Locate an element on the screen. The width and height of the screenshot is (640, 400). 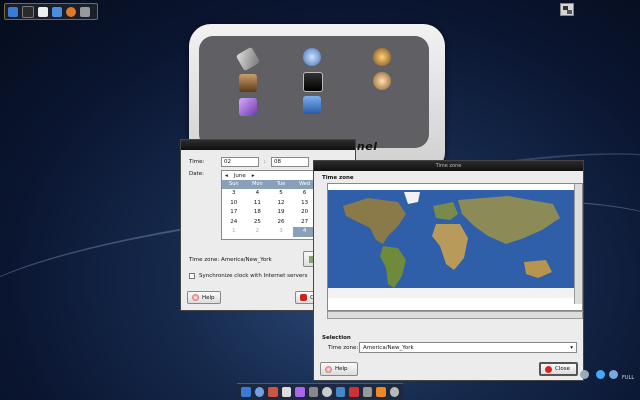
timezone-titlebar: Time zone is located at coordinates (448, 166).